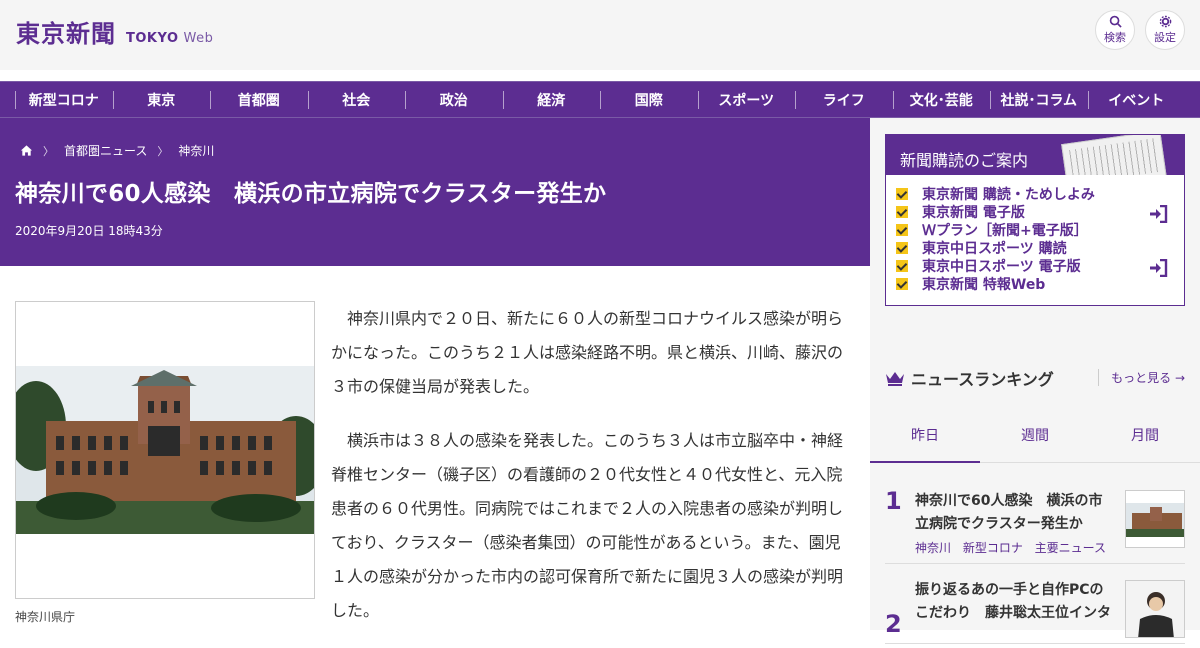  I want to click on ranking-tabs: 昨日 週間 月間, so click(1035, 435).